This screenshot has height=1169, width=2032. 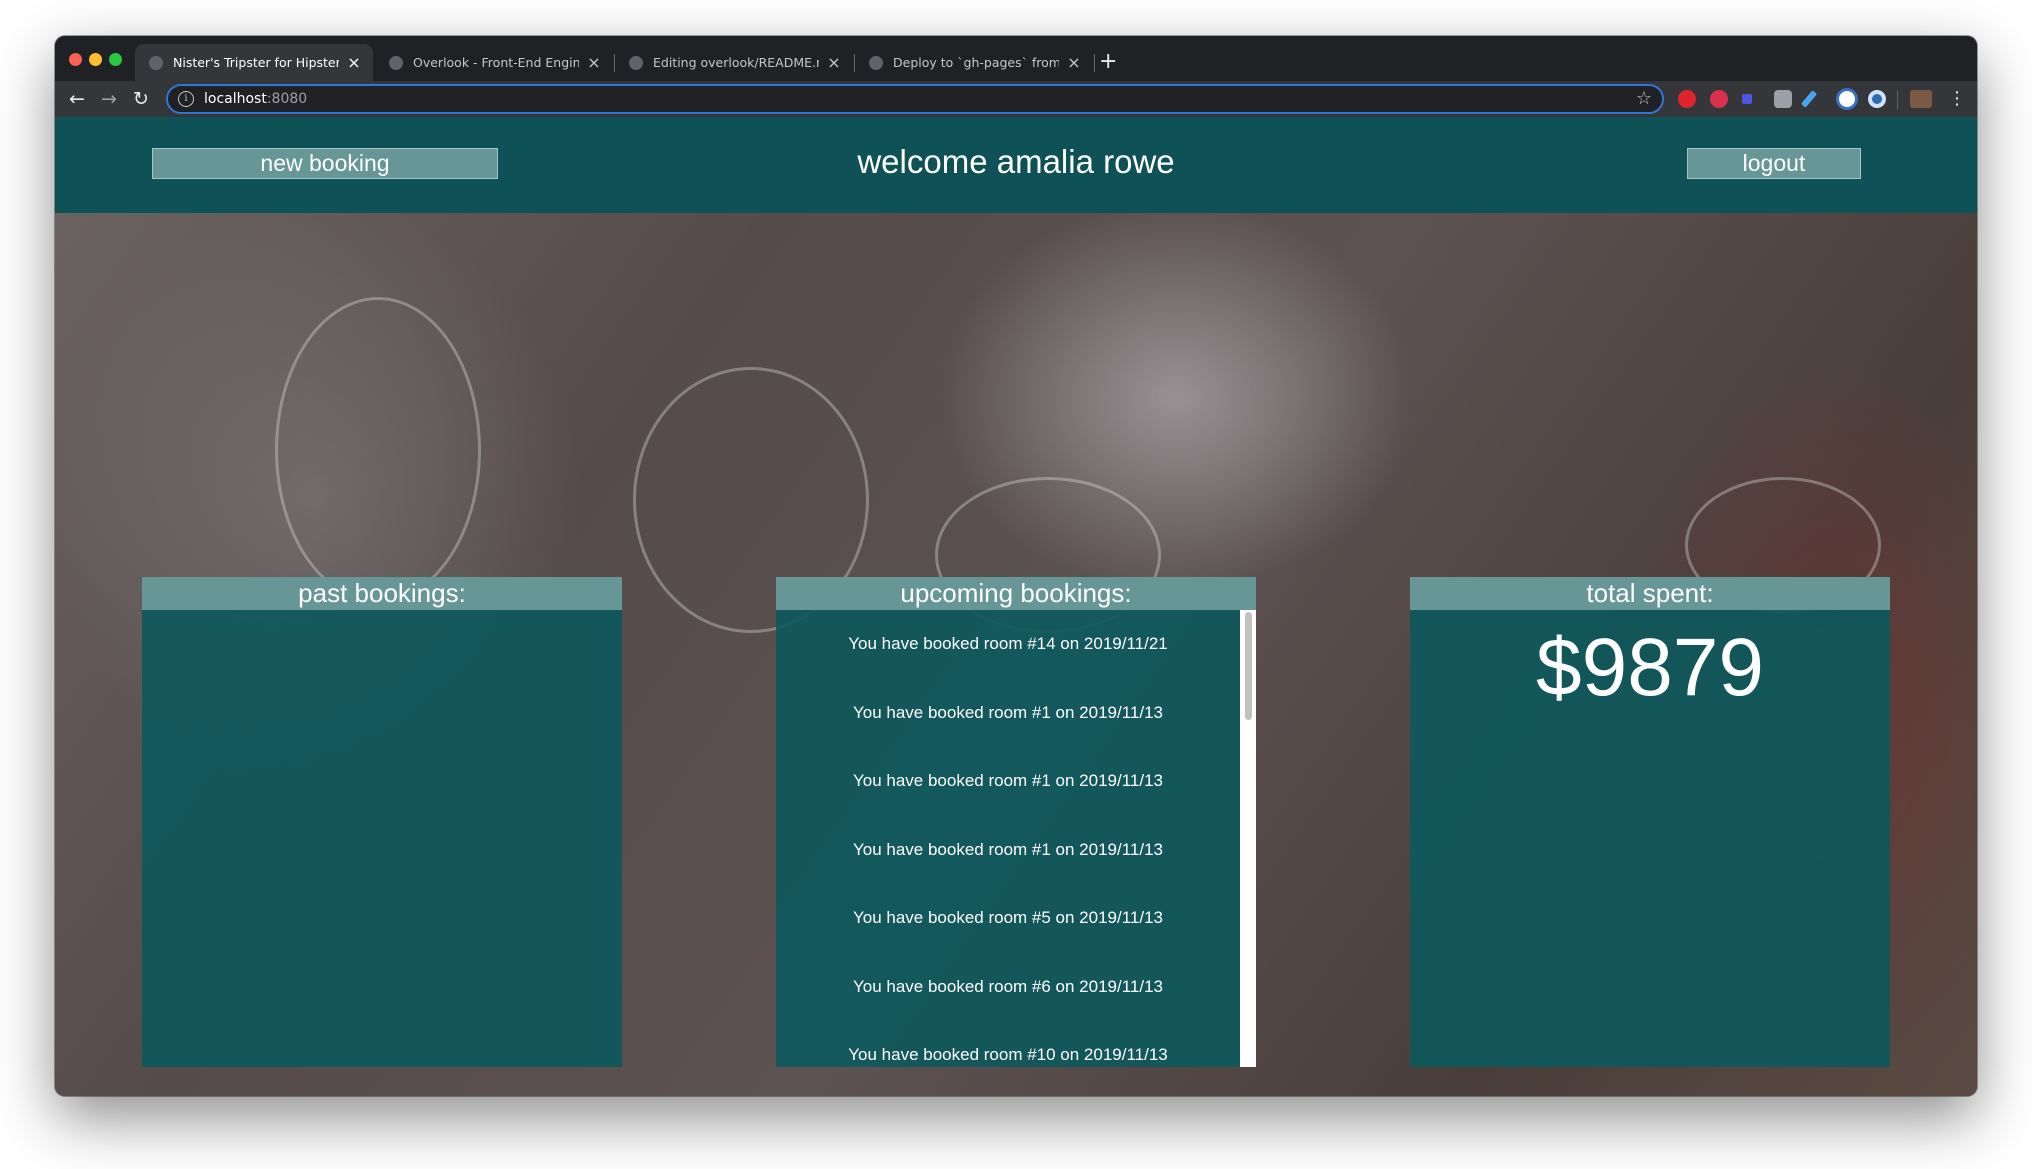 What do you see at coordinates (287, 99) in the screenshot?
I see `url-port: :8080` at bounding box center [287, 99].